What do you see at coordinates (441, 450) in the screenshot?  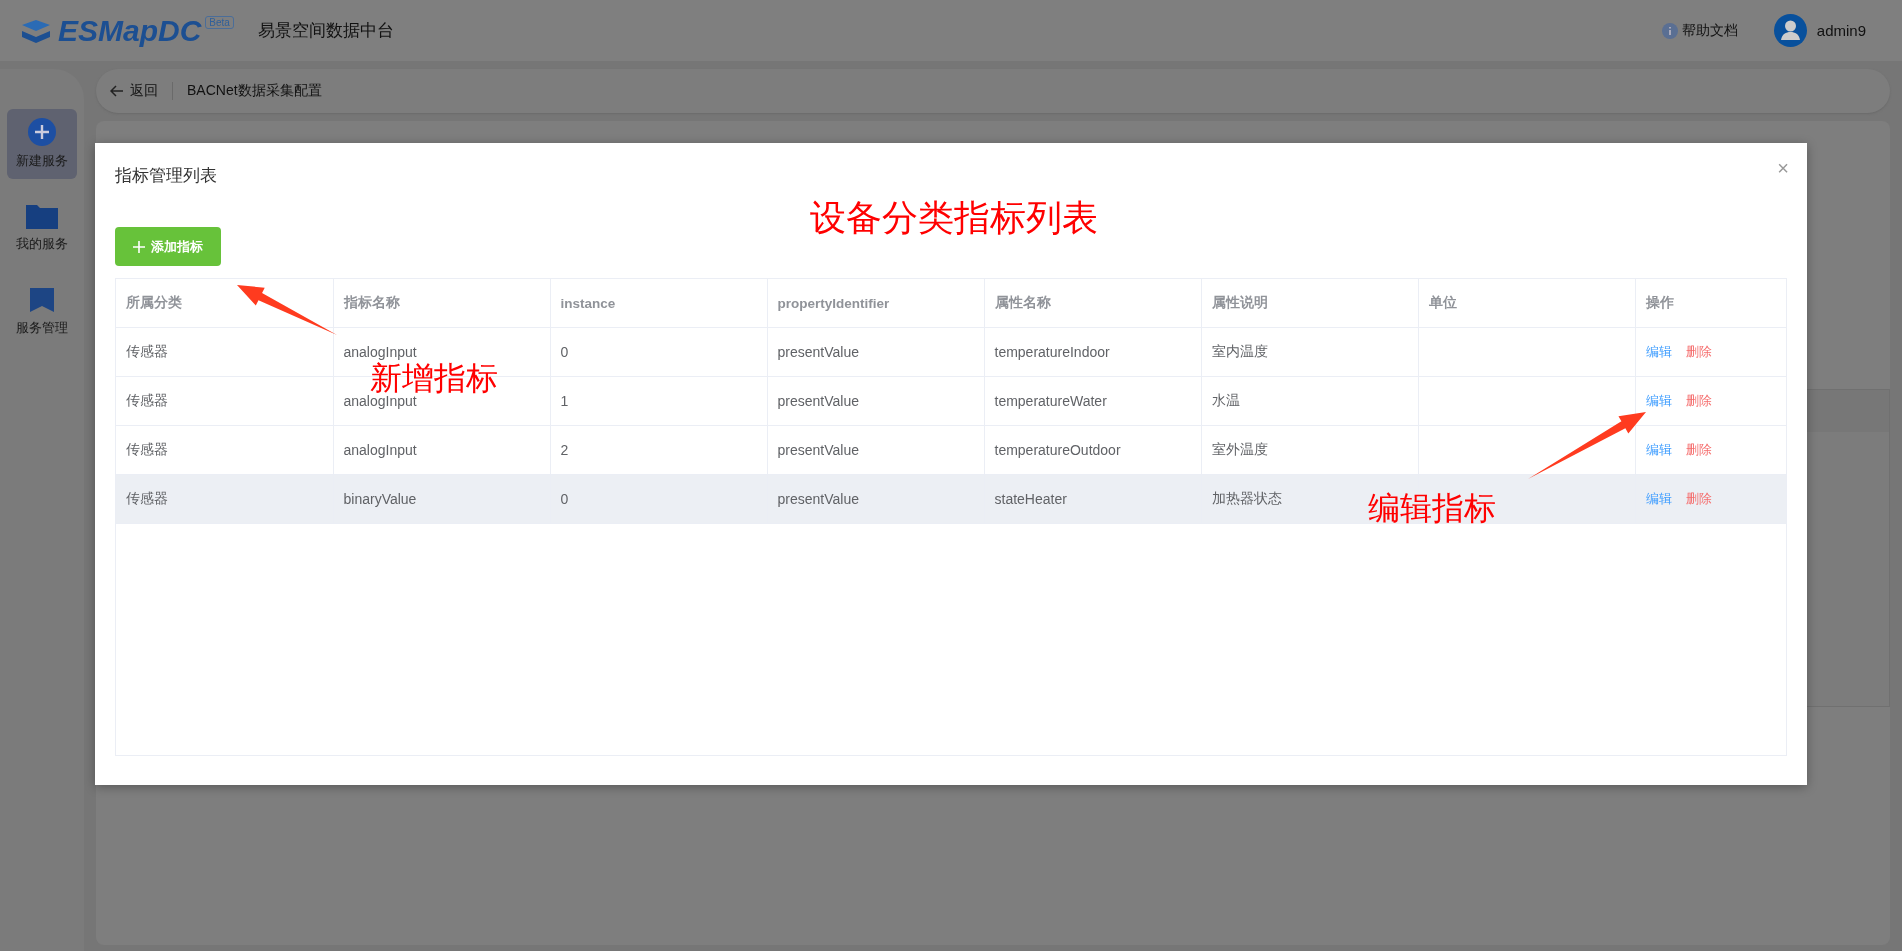 I see `table-cell: analogInput` at bounding box center [441, 450].